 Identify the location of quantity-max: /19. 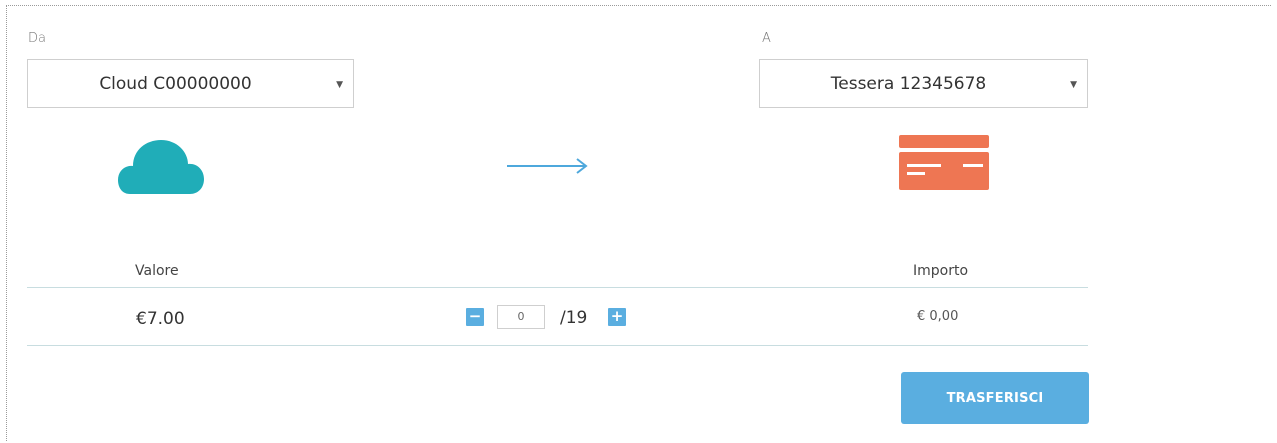
(574, 318).